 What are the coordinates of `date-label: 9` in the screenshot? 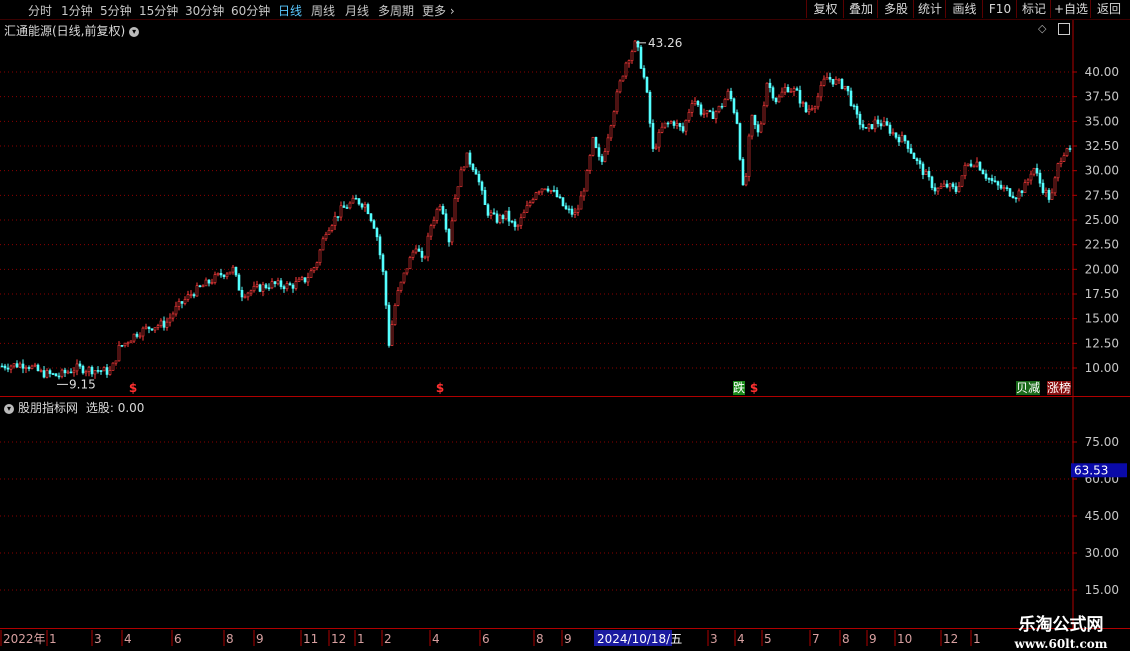 It's located at (873, 639).